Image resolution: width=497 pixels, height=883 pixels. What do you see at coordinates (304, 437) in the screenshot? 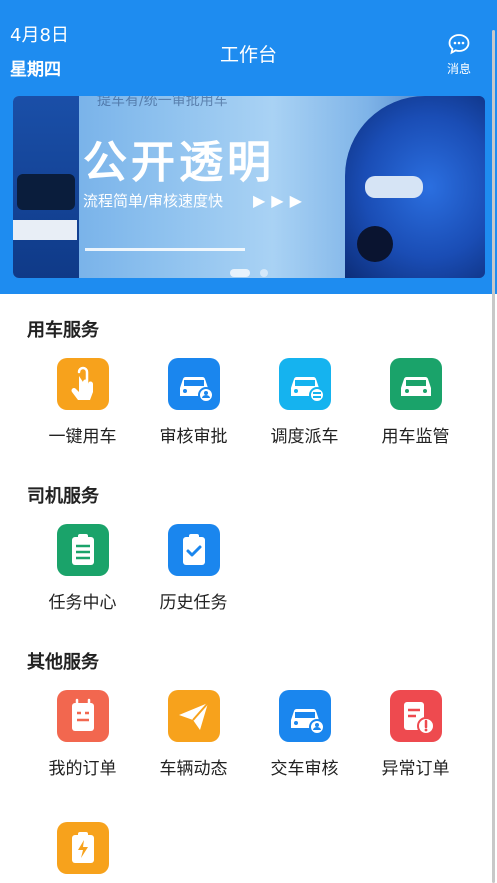
I see `service-label: 调度派车` at bounding box center [304, 437].